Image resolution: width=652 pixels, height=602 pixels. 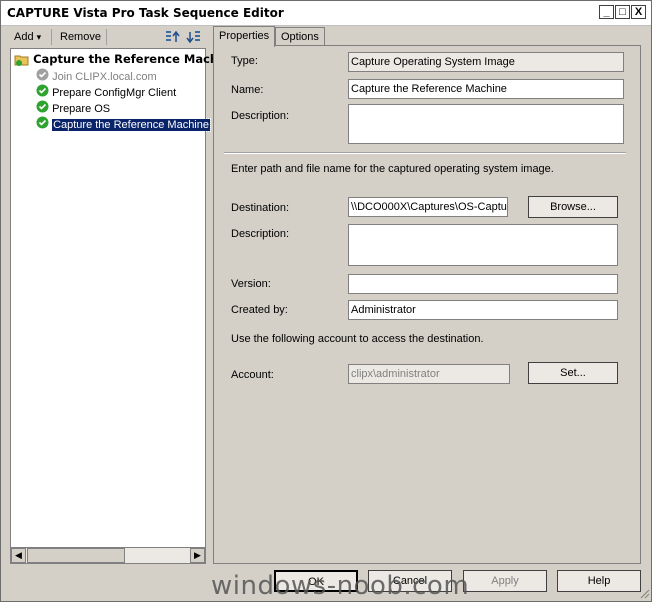 I want to click on resize-grip-icon, so click(x=644, y=593).